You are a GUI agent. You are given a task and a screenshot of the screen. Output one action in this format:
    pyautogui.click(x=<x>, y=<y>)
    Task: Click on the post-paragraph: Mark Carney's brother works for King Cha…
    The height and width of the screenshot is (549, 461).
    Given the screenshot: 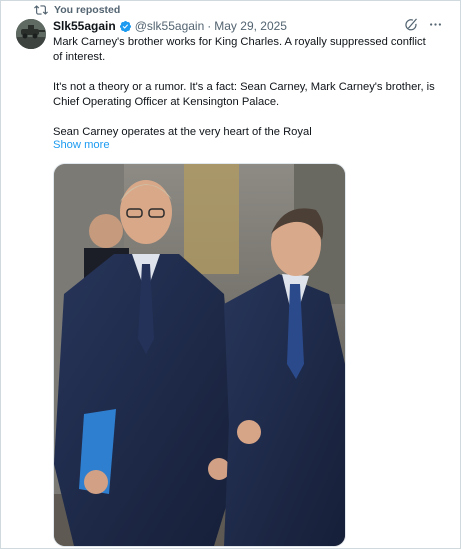 What is the action you would take?
    pyautogui.click(x=239, y=49)
    